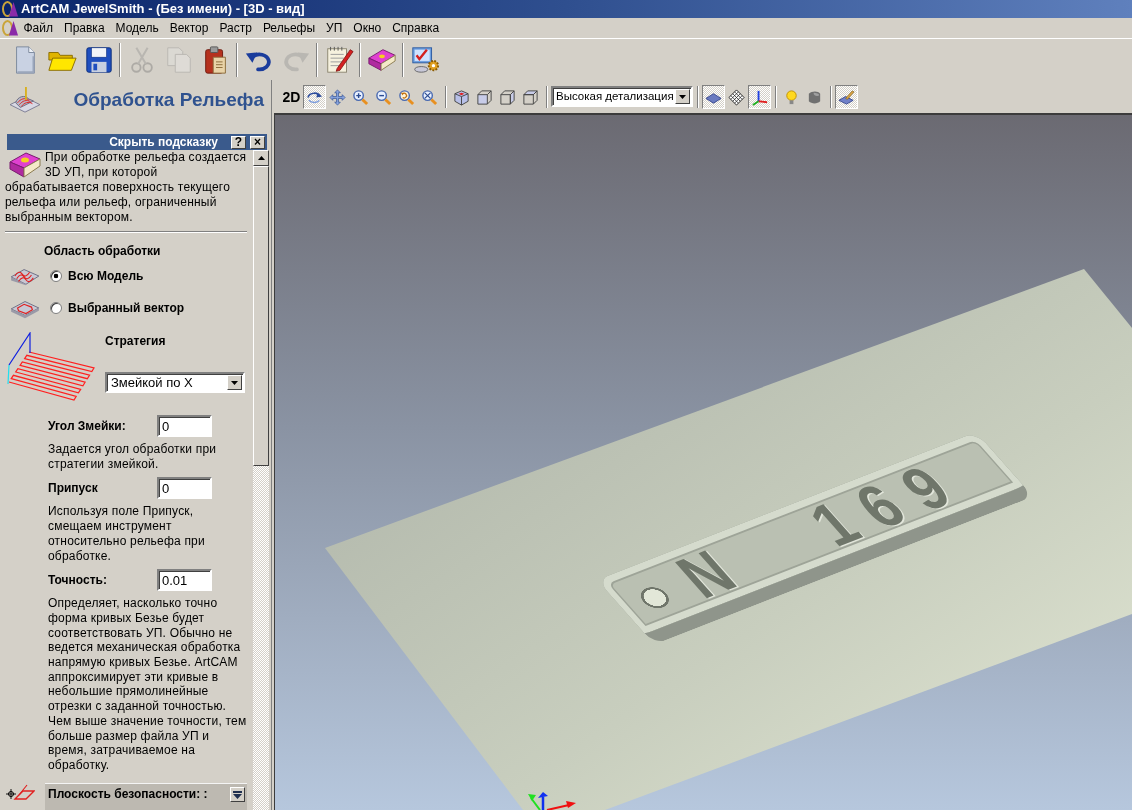  Describe the element at coordinates (406, 97) in the screenshot. I see `magnifier-circular-arrow-icon` at that location.